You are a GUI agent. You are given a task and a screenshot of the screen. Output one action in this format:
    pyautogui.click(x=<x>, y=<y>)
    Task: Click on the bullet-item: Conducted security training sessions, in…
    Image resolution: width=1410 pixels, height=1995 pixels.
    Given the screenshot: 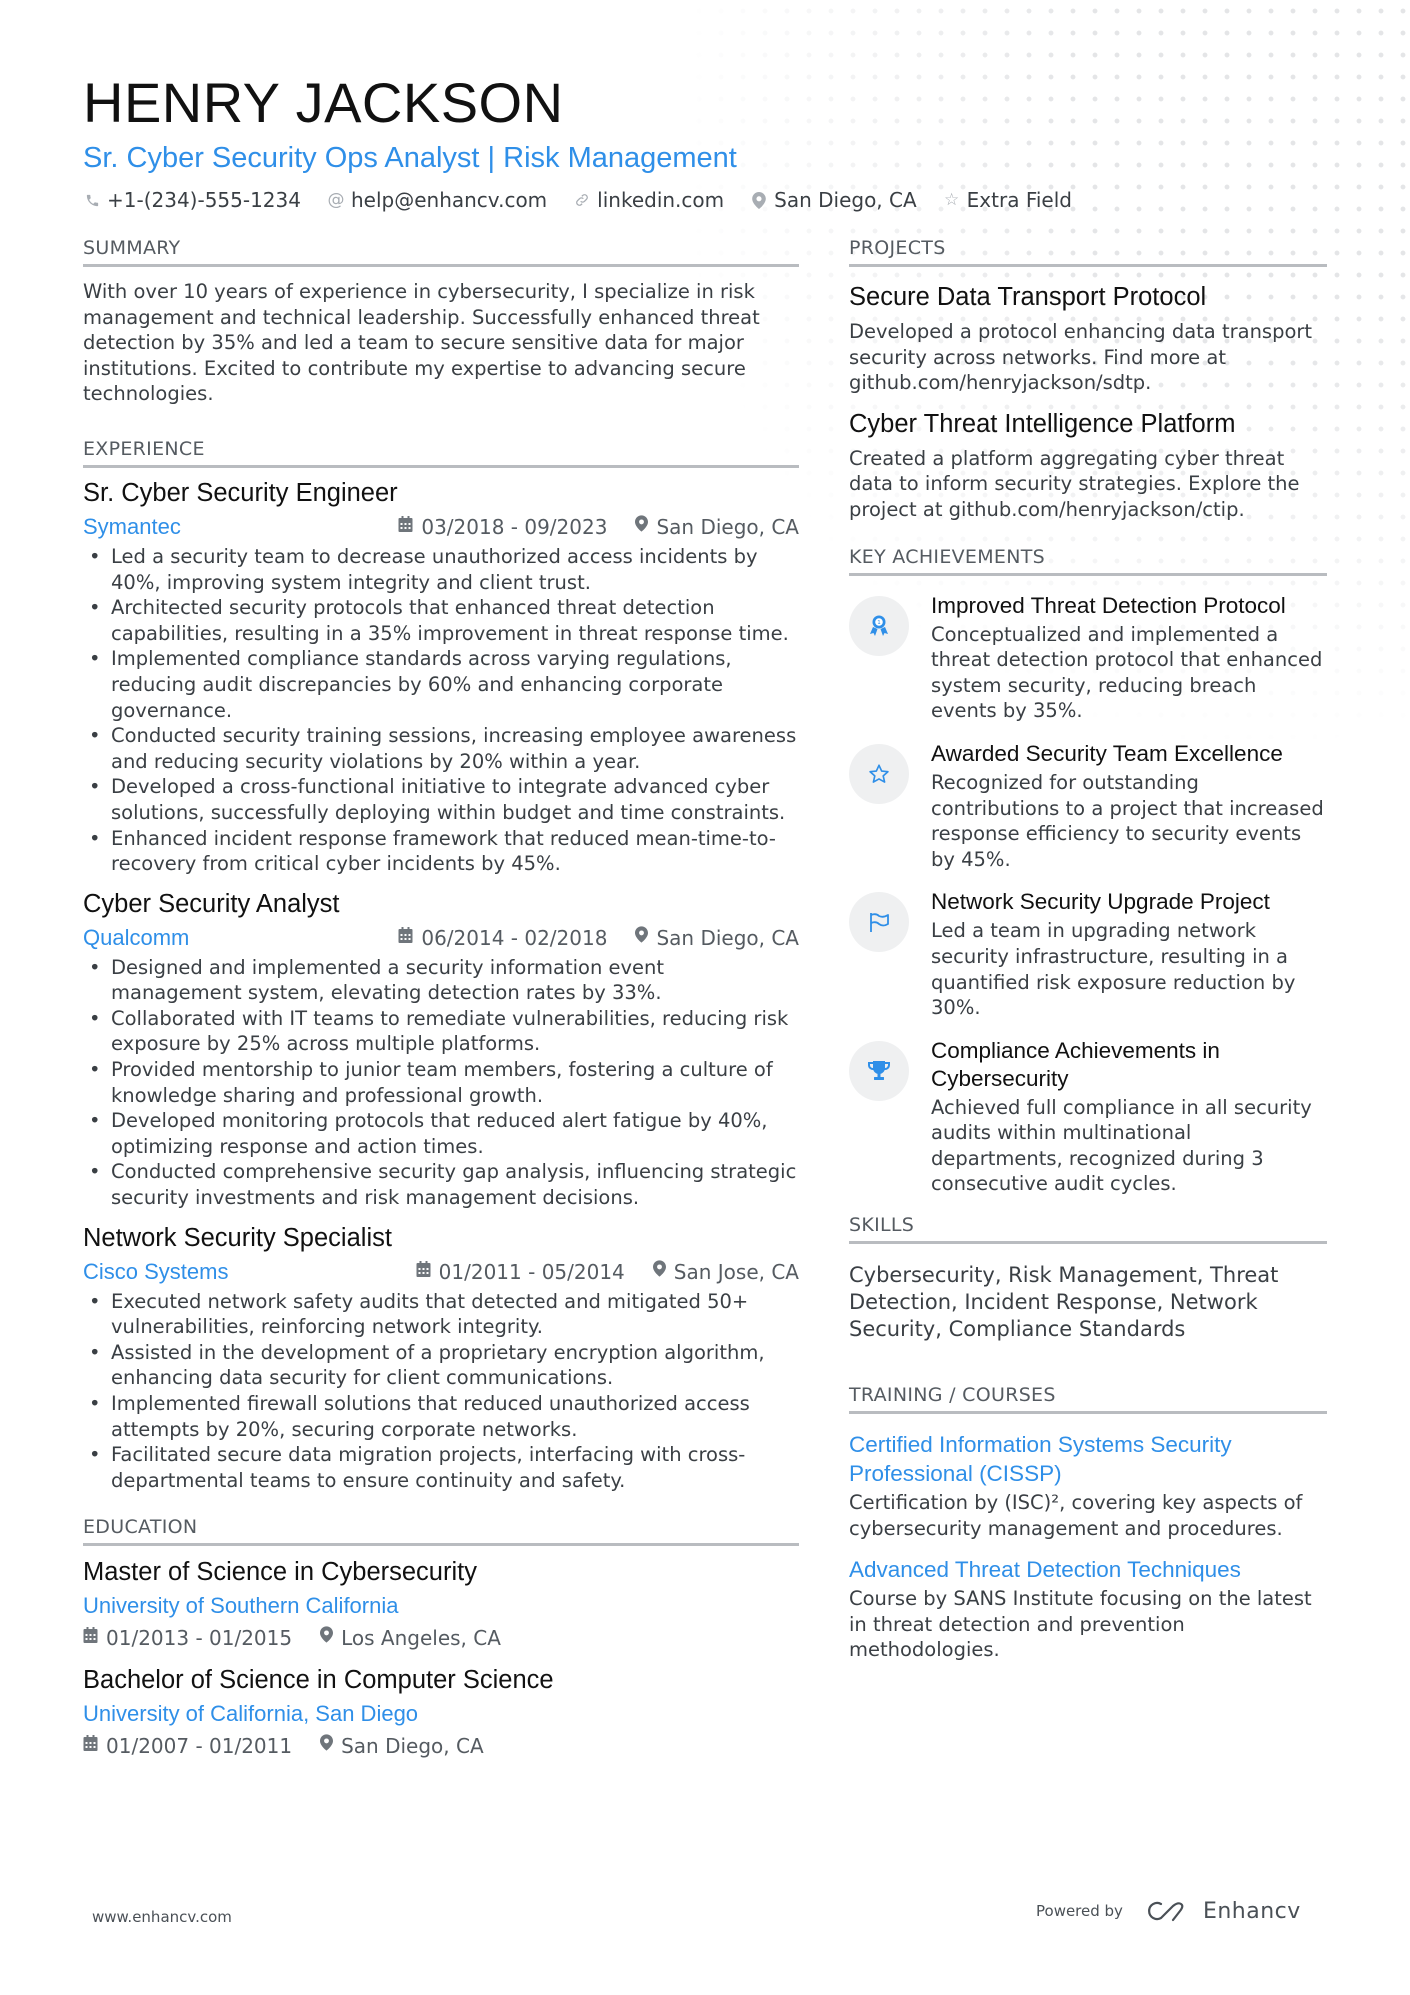 What is the action you would take?
    pyautogui.click(x=441, y=748)
    